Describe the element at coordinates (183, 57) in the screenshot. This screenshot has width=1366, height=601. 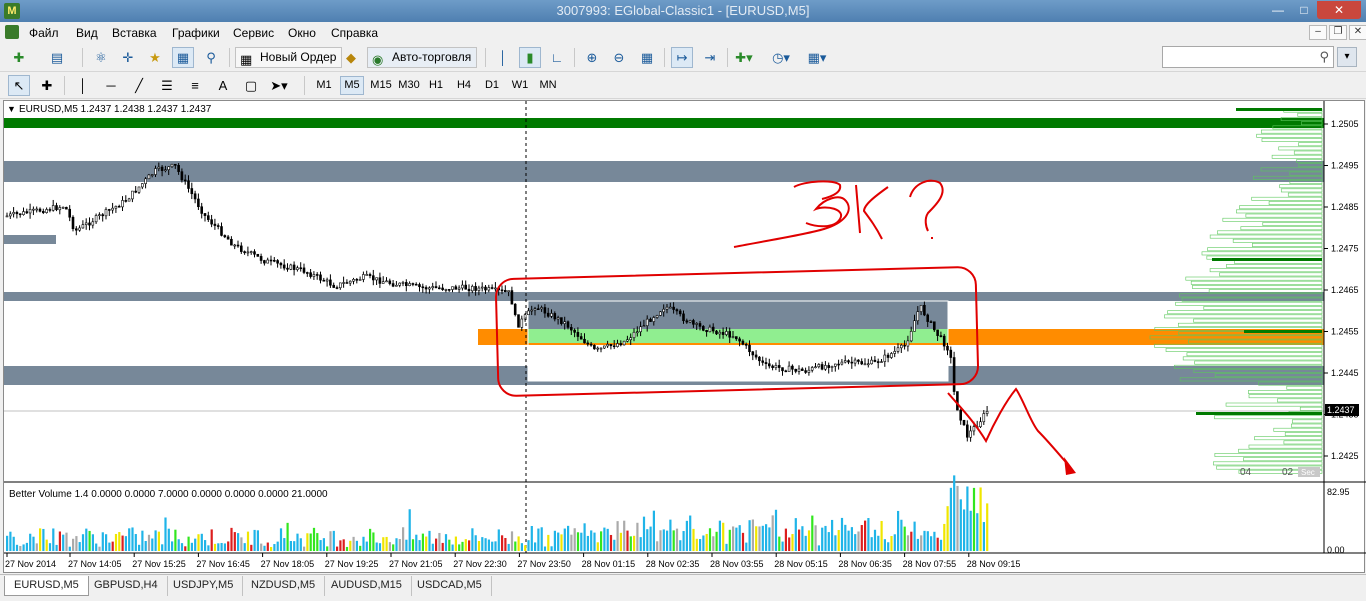
I see `terminal-icon: ▦` at that location.